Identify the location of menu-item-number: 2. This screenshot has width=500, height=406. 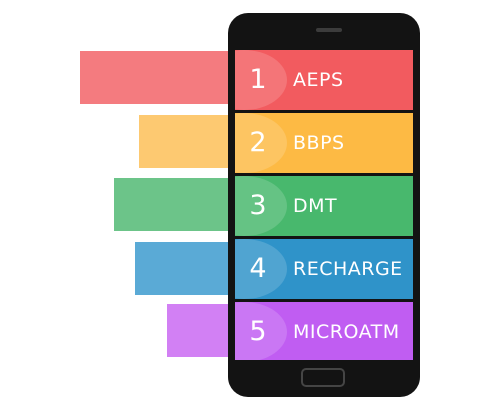
(258, 142).